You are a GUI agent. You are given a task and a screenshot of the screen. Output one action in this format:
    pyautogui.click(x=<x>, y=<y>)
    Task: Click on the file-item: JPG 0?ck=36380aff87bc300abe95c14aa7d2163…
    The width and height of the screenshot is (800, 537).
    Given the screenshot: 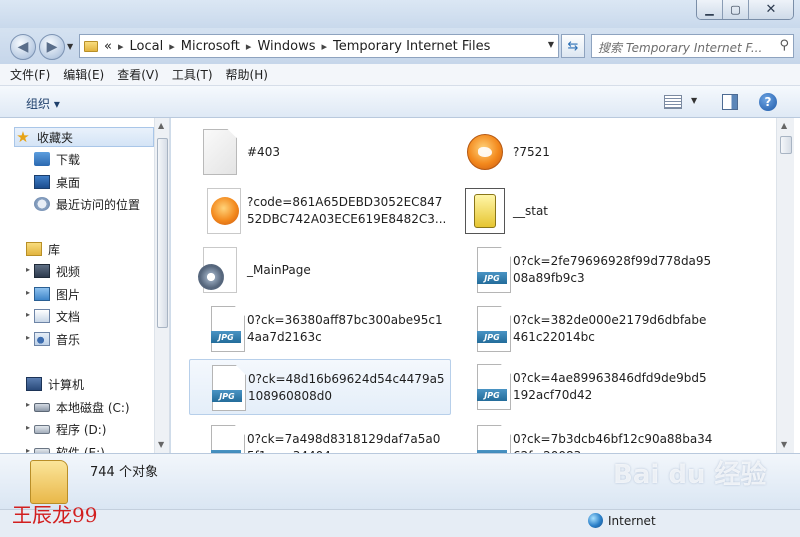 What is the action you would take?
    pyautogui.click(x=320, y=329)
    